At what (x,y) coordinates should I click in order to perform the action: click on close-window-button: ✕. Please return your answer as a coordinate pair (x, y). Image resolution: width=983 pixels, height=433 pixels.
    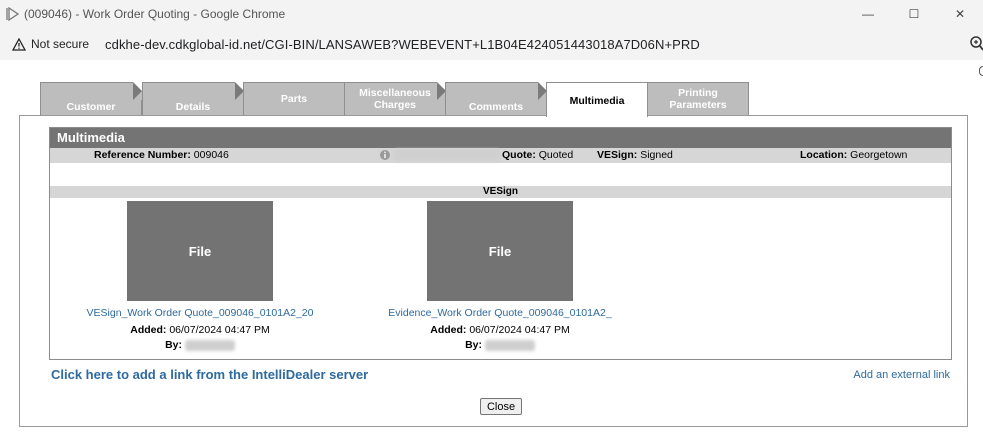
    Looking at the image, I should click on (960, 14).